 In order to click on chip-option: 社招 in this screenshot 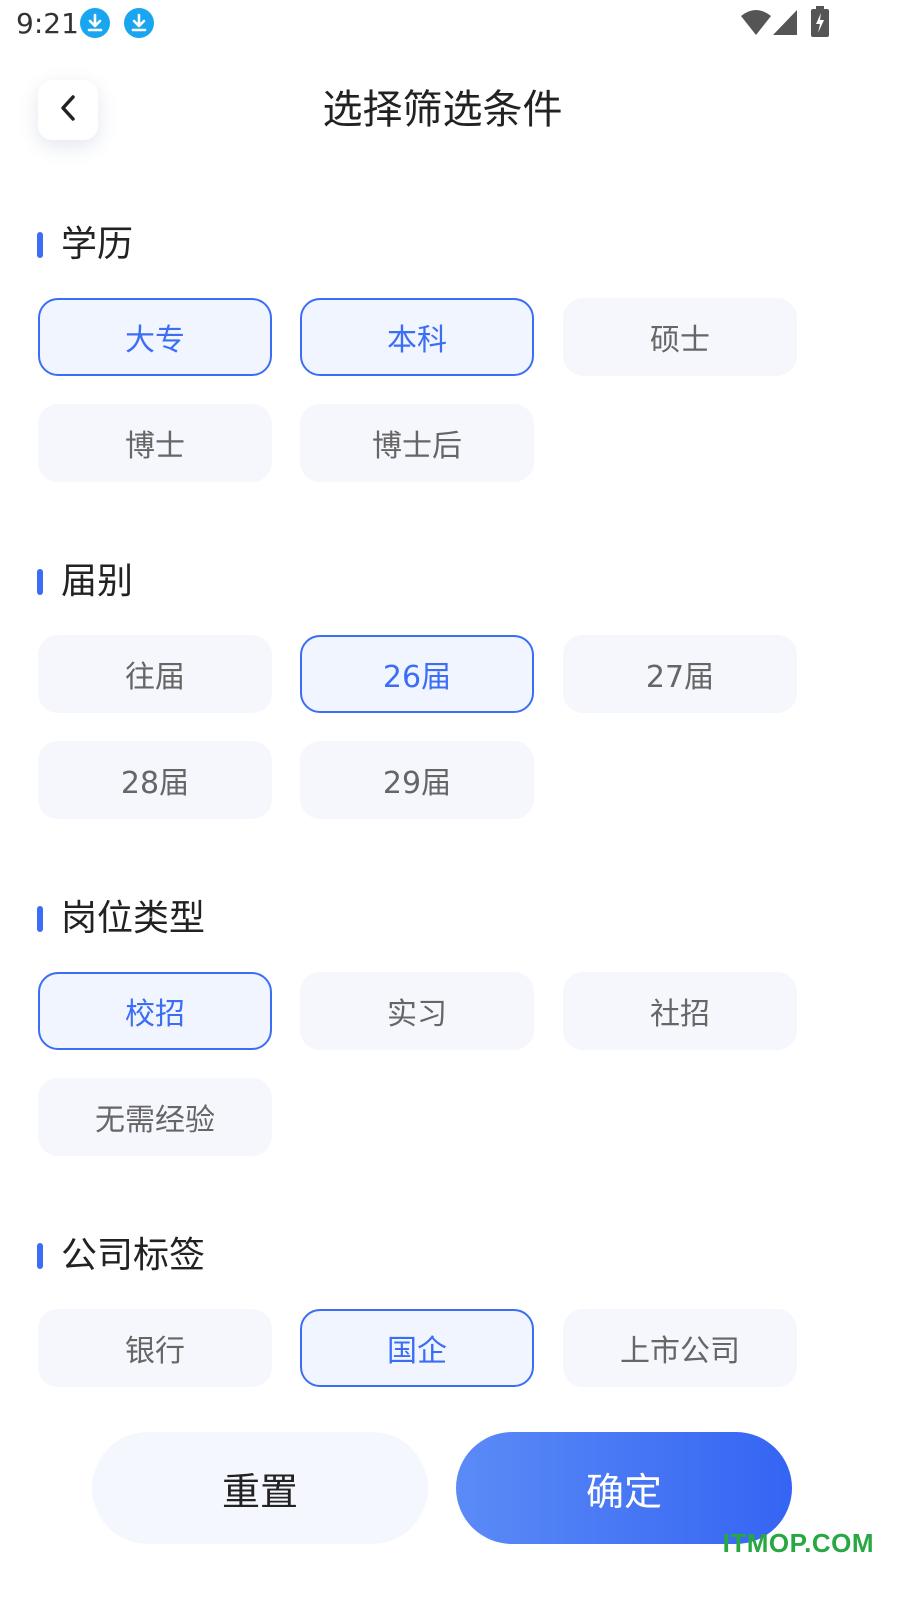, I will do `click(680, 1011)`.